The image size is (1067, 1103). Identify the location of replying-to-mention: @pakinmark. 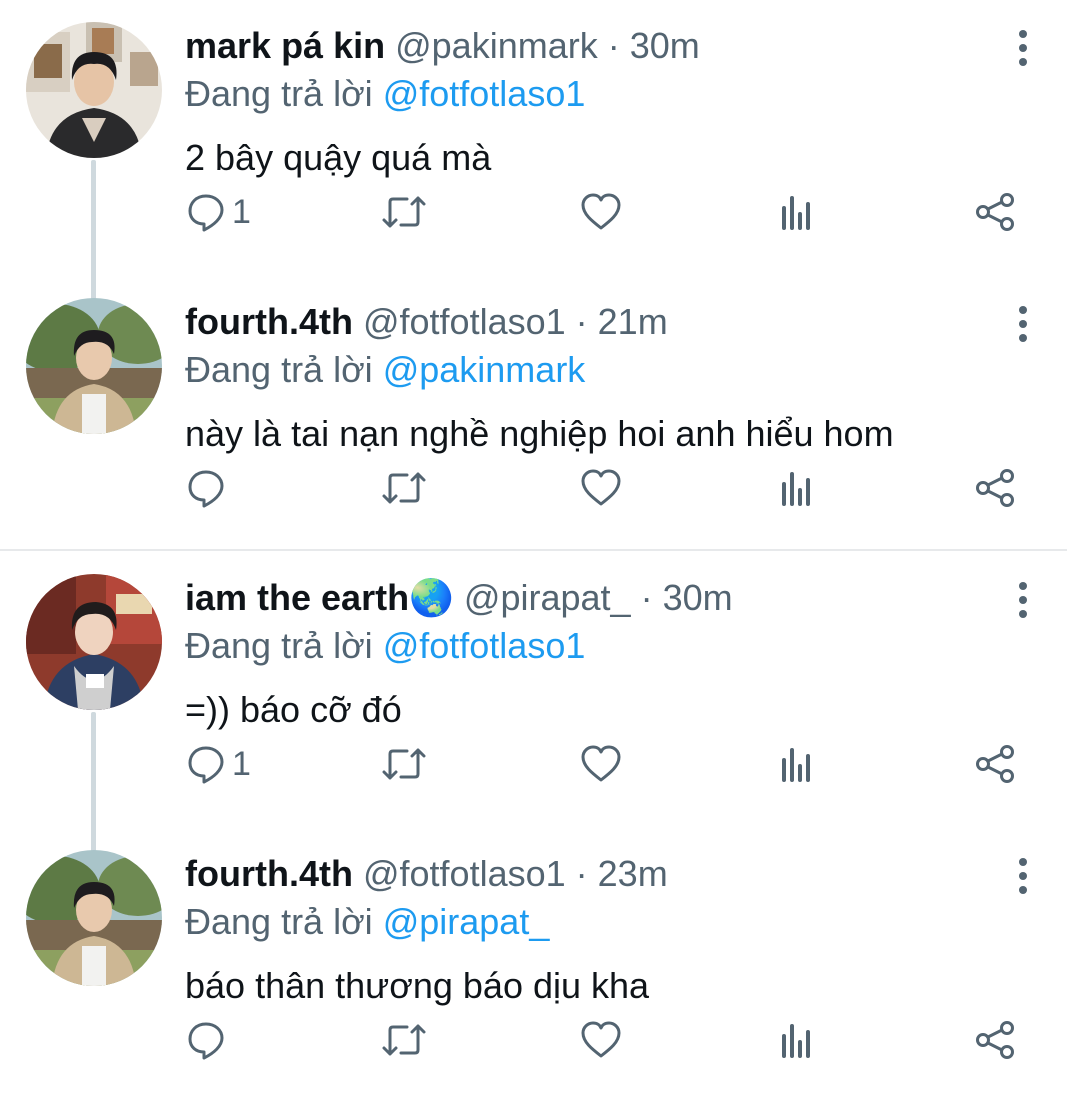
(484, 369).